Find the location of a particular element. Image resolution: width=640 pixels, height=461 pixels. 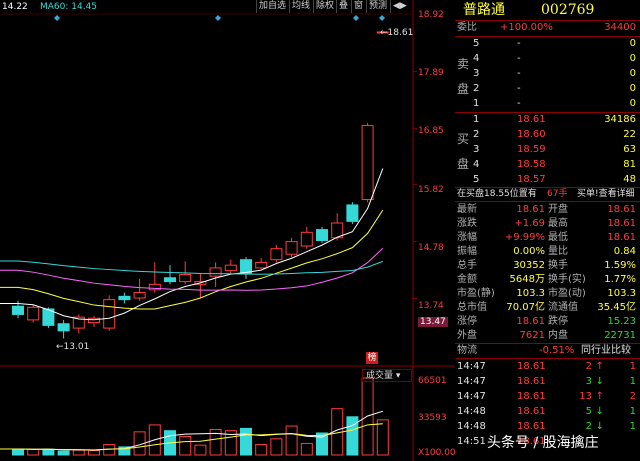

stats-row: 外盘 7621 内盘 22731 is located at coordinates (547, 336).